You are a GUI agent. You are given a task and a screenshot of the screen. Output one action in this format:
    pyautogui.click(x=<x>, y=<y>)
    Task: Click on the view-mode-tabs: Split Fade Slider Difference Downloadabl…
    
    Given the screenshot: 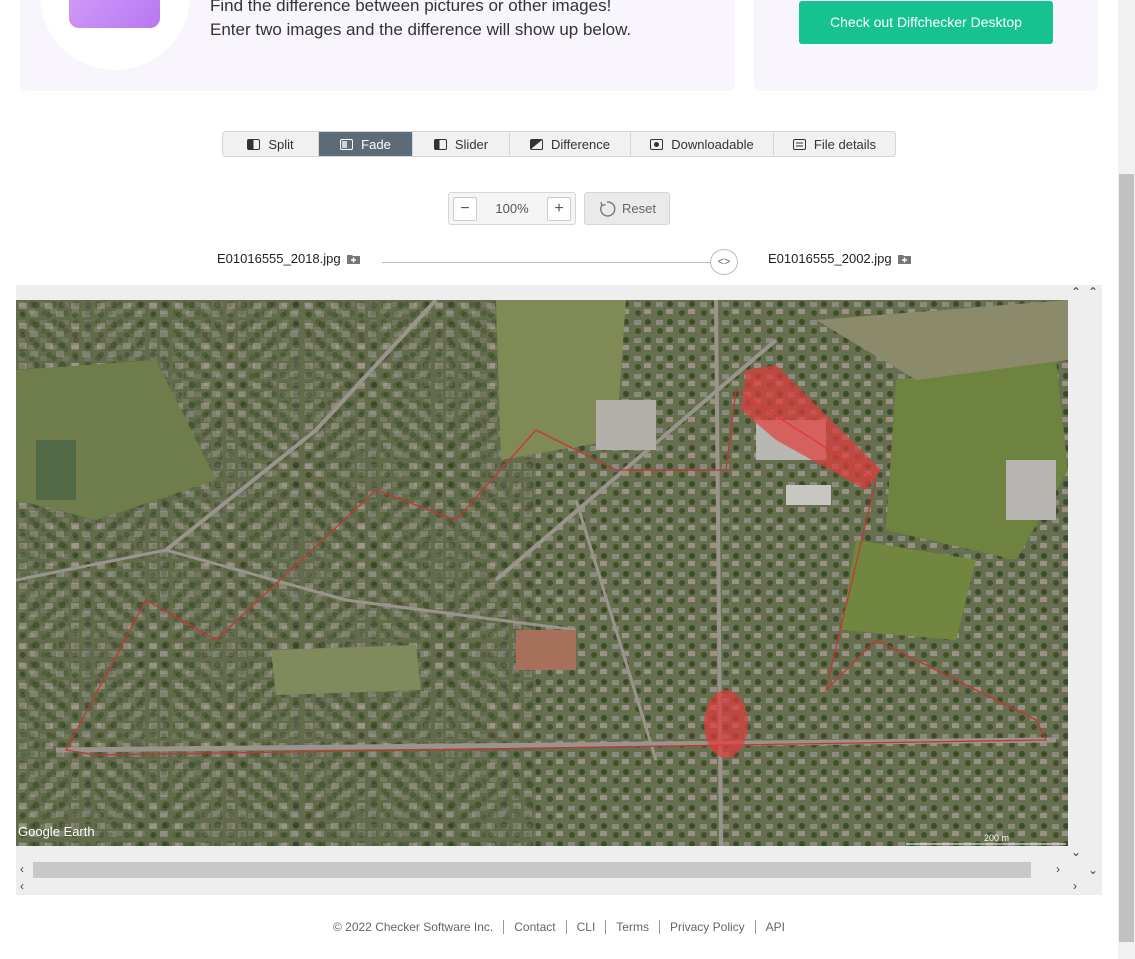 What is the action you would take?
    pyautogui.click(x=559, y=144)
    